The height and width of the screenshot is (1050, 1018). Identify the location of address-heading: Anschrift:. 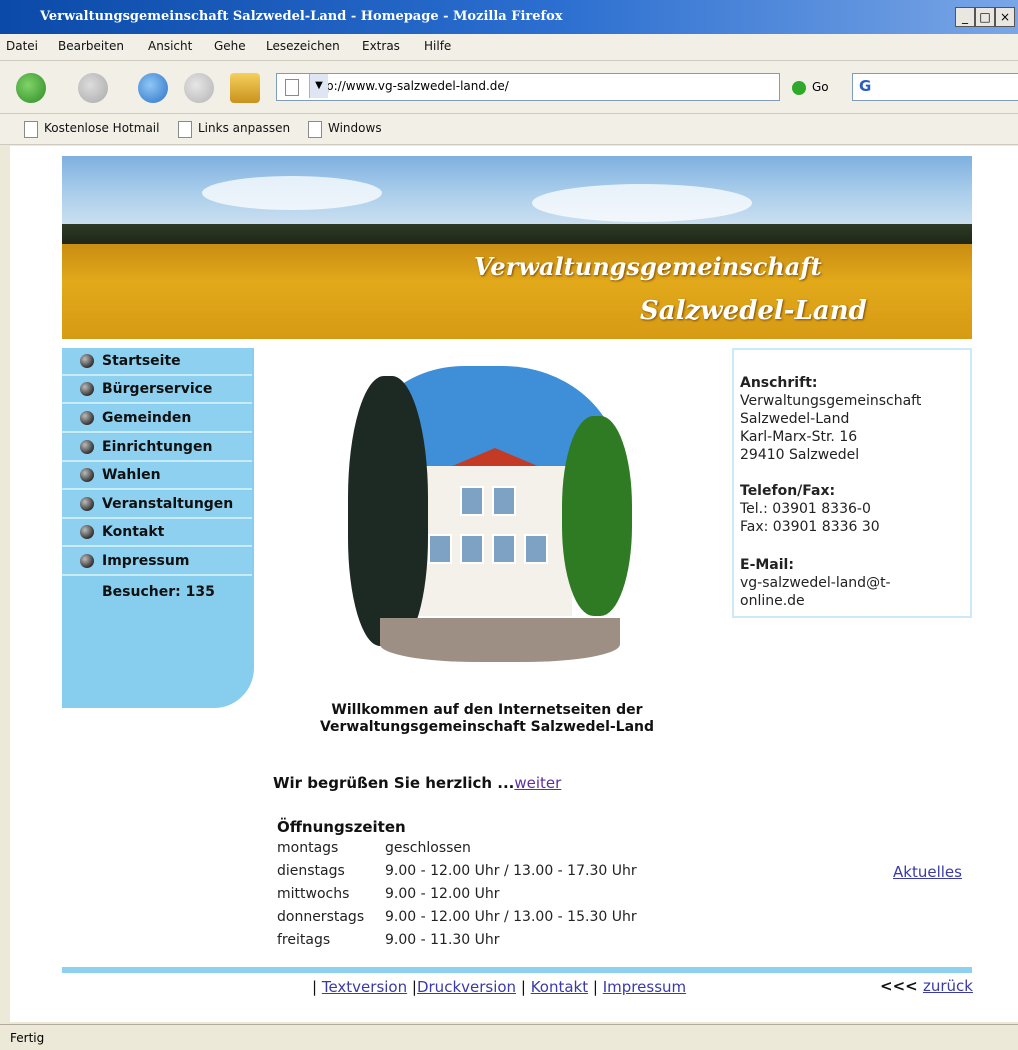
(779, 383).